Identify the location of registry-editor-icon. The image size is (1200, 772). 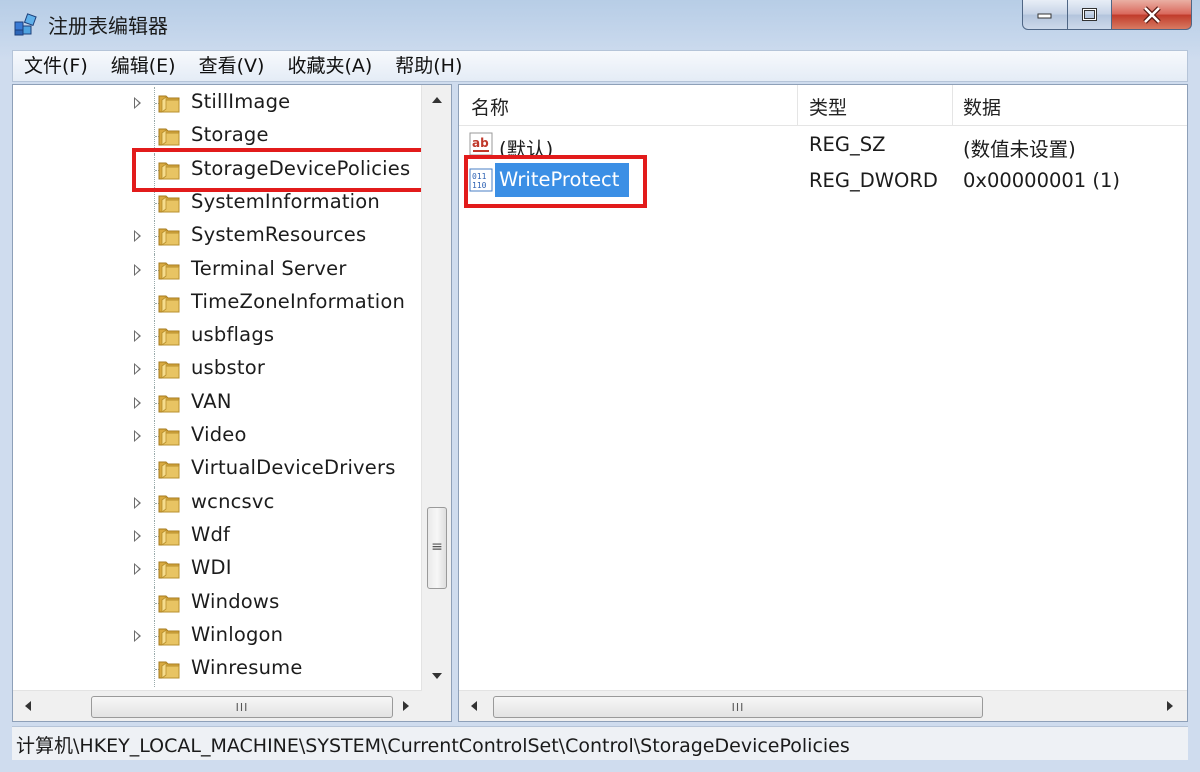
(25, 24).